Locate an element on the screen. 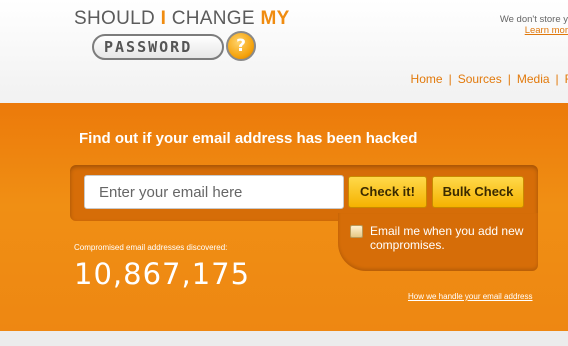 This screenshot has height=346, width=568. check-it-button: Check it! is located at coordinates (387, 192).